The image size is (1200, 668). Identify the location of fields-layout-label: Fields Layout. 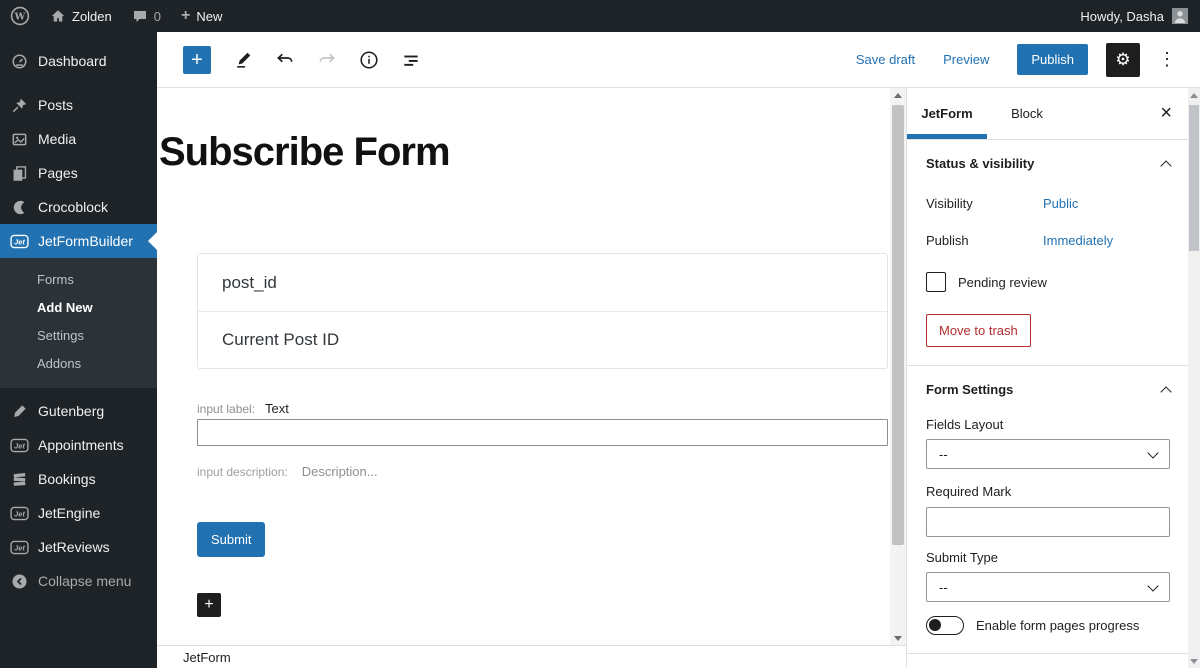
(965, 424).